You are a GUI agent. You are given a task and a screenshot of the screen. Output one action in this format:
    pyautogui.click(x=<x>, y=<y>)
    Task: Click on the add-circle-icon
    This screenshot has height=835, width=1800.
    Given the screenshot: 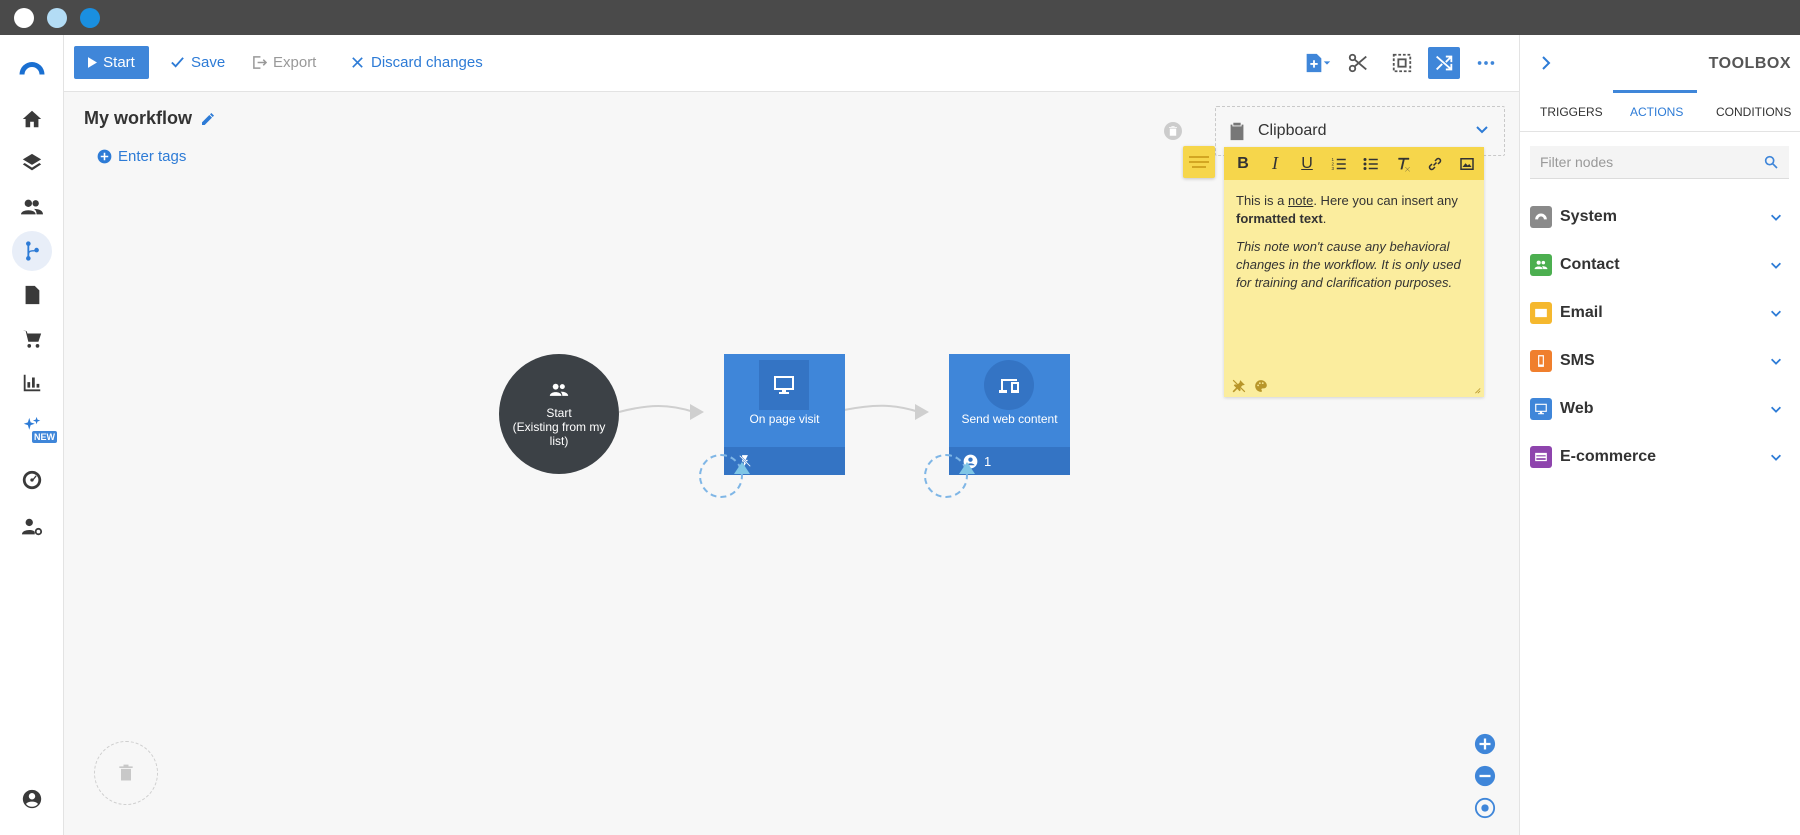 What is the action you would take?
    pyautogui.click(x=104, y=156)
    